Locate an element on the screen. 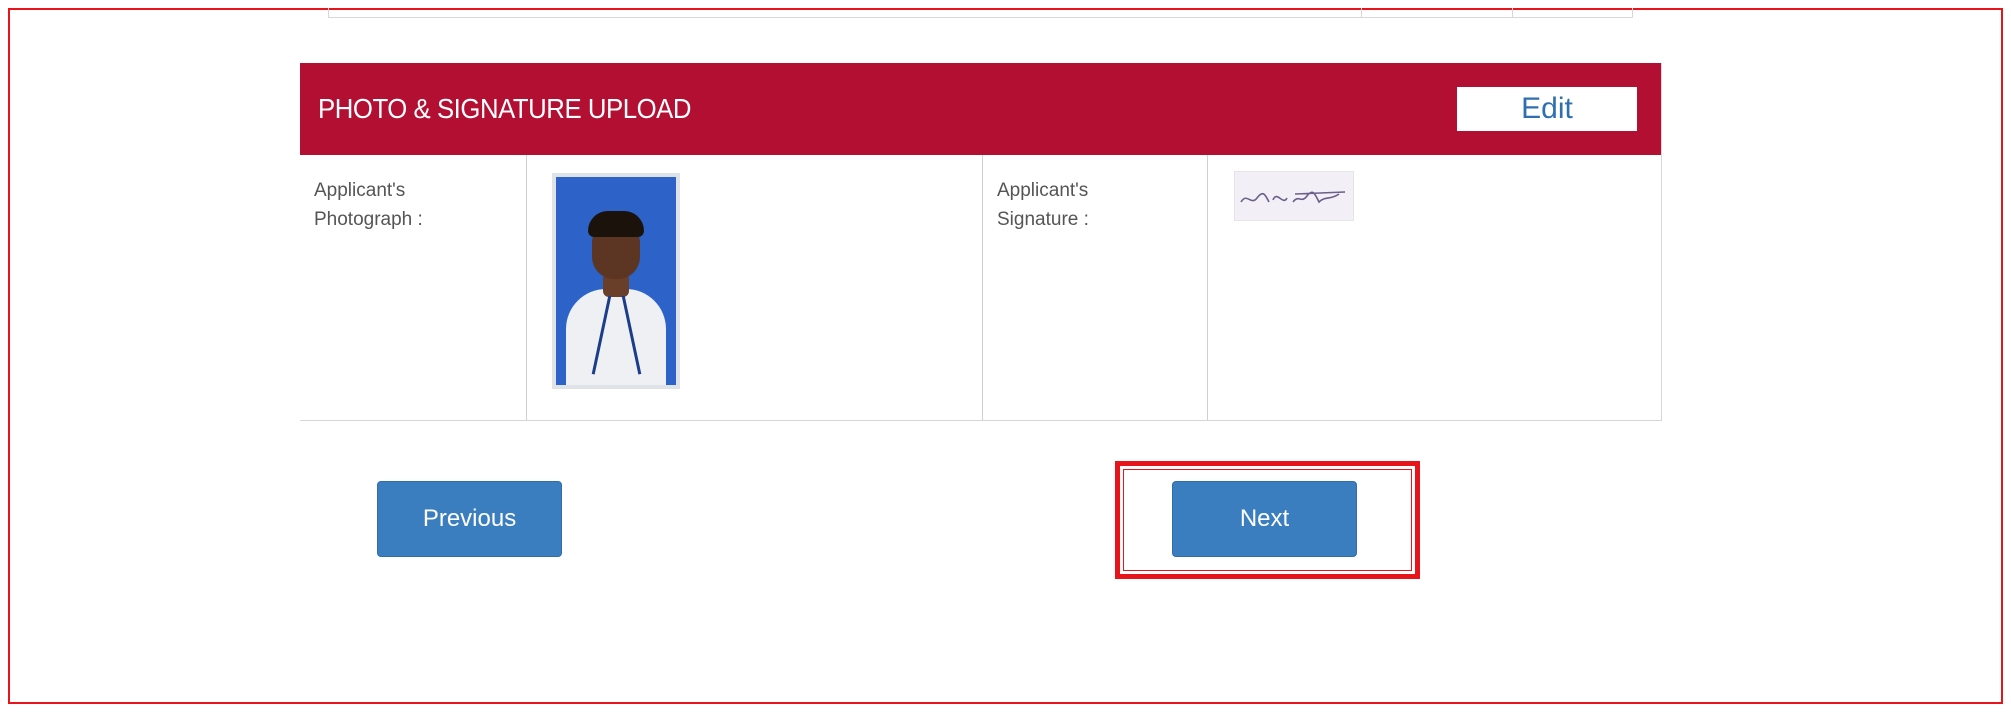  edit-button: Edit is located at coordinates (1547, 109).